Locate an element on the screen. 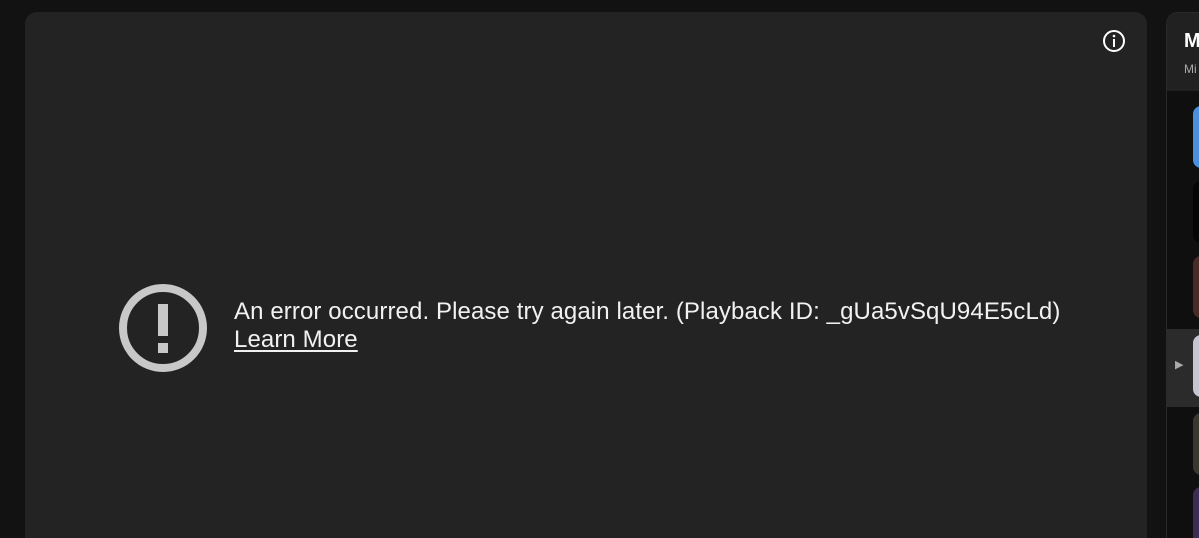 The height and width of the screenshot is (538, 1199). playlist-item-now-playing: ▶ is located at coordinates (1183, 368).